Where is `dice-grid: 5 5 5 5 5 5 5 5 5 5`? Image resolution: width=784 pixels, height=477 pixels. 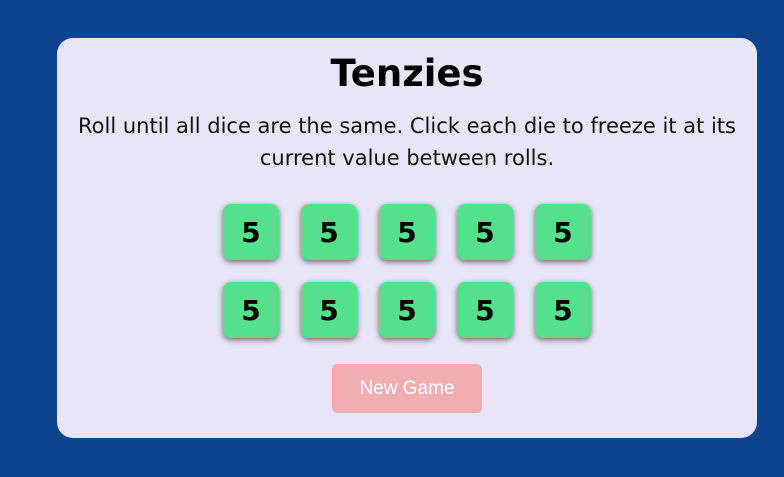
dice-grid: 5 5 5 5 5 5 5 5 5 5 is located at coordinates (407, 271).